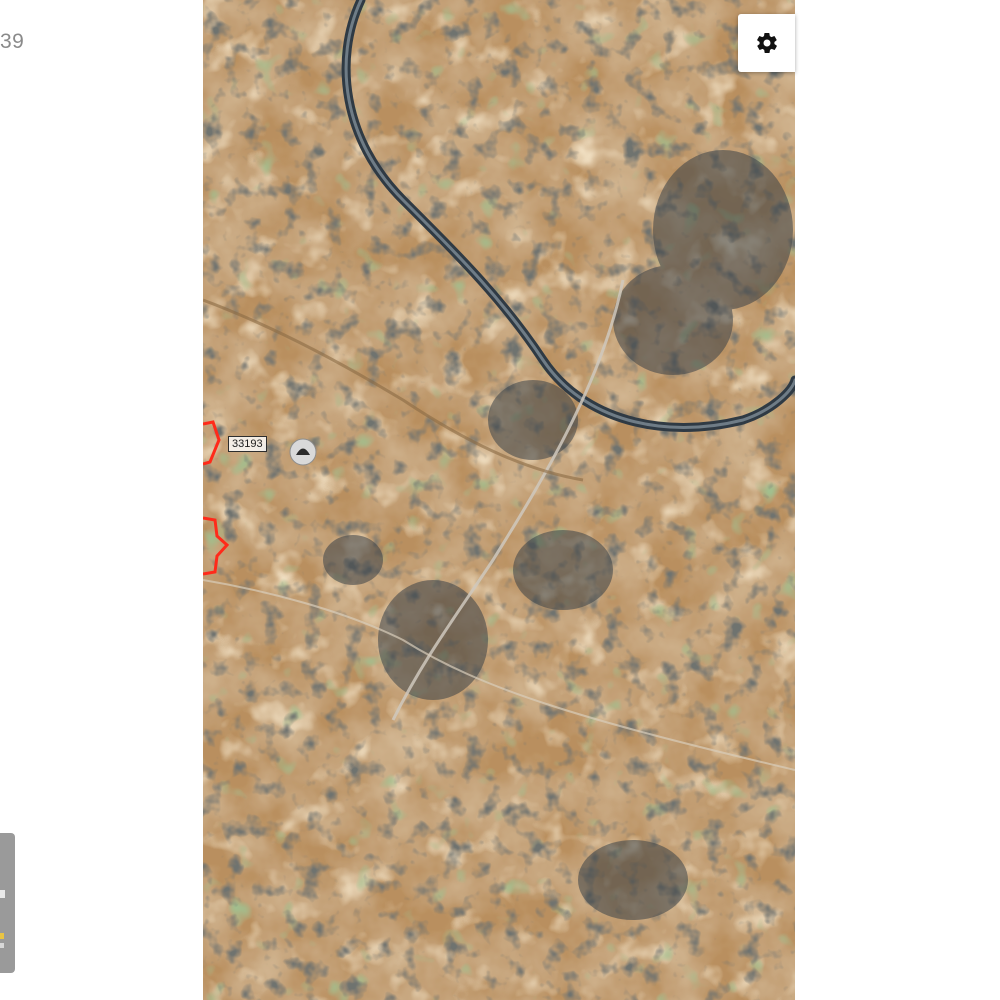 This screenshot has width=1000, height=1000. What do you see at coordinates (303, 452) in the screenshot?
I see `parcel-marker-icon` at bounding box center [303, 452].